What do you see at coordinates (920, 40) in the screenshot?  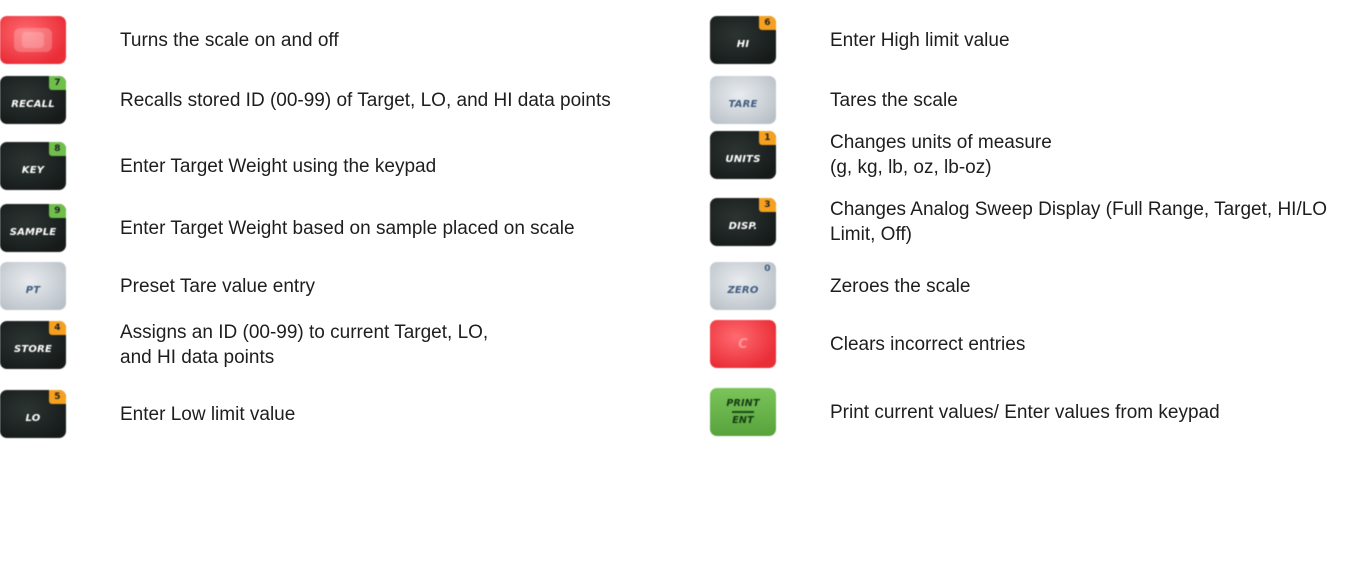 I see `key-description: Enter High limit value` at bounding box center [920, 40].